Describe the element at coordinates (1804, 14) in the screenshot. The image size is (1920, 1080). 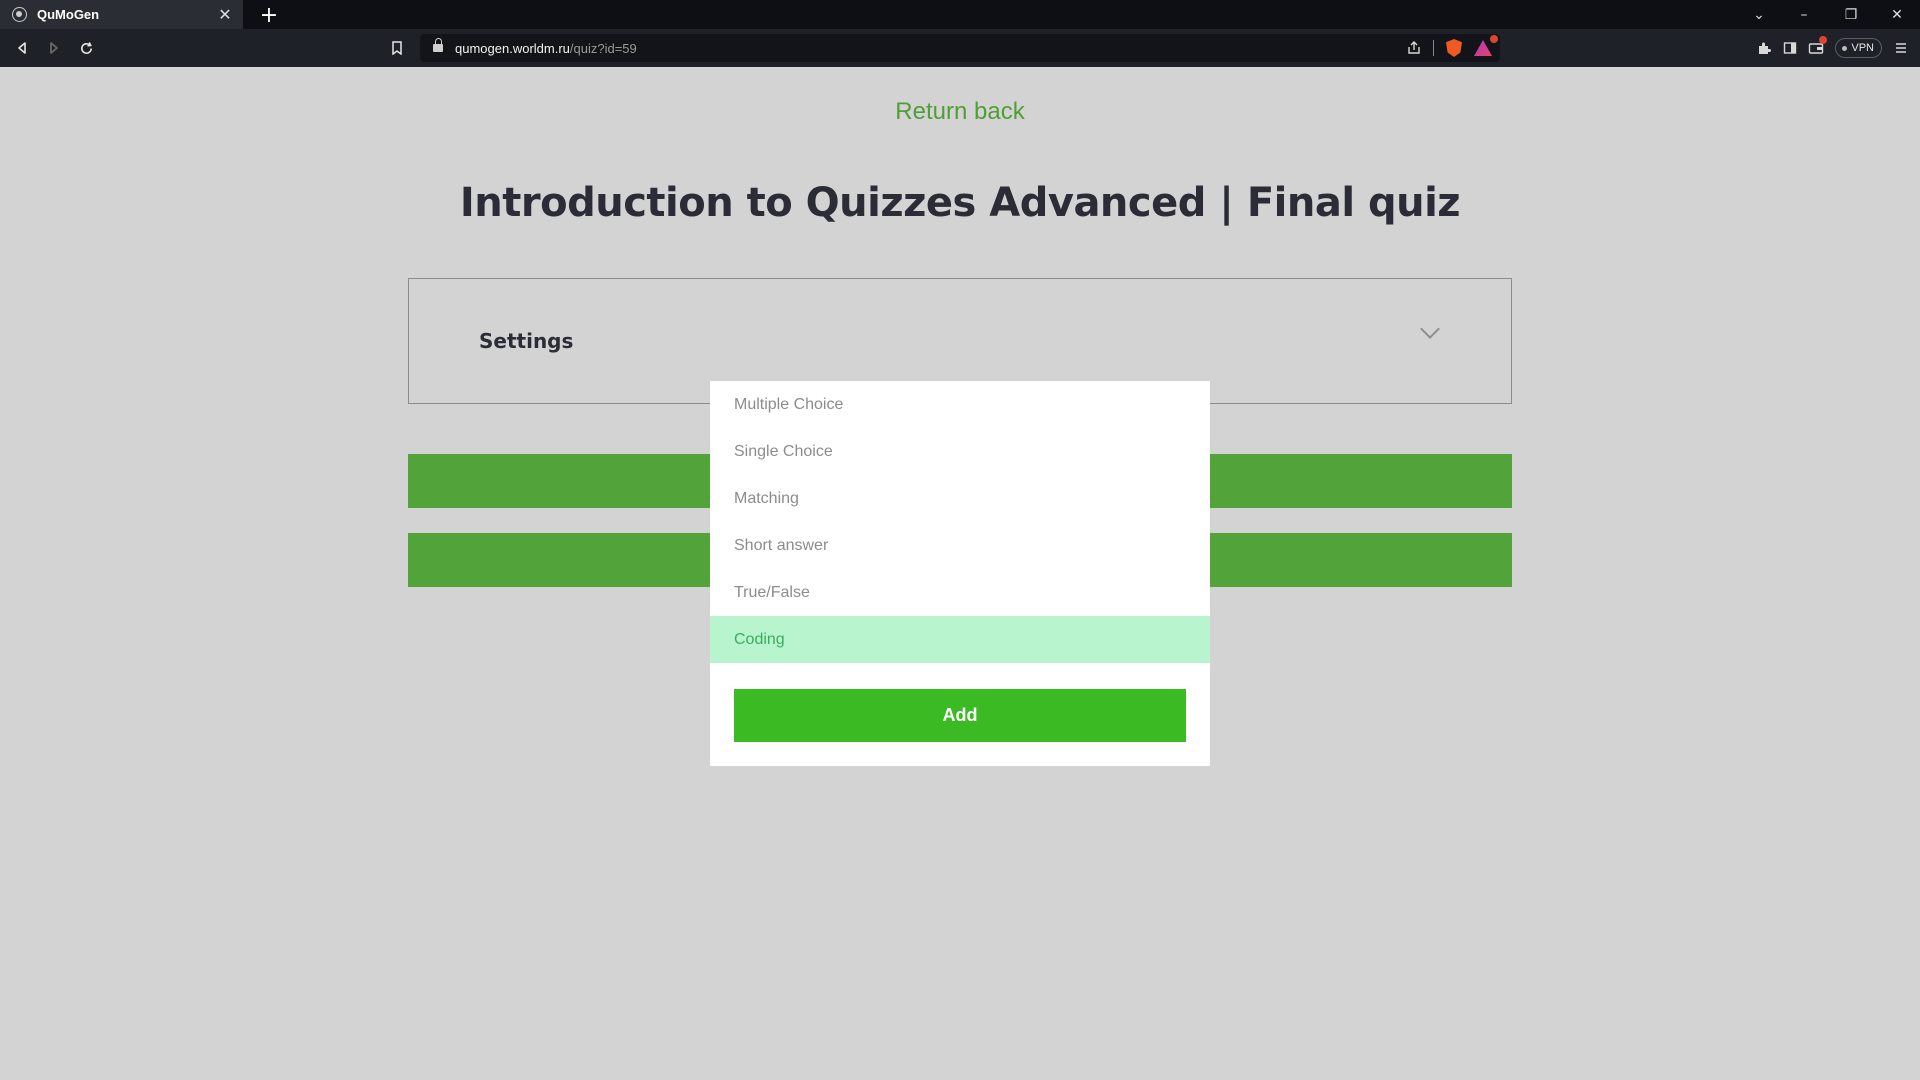
I see `minimize-button: –` at that location.